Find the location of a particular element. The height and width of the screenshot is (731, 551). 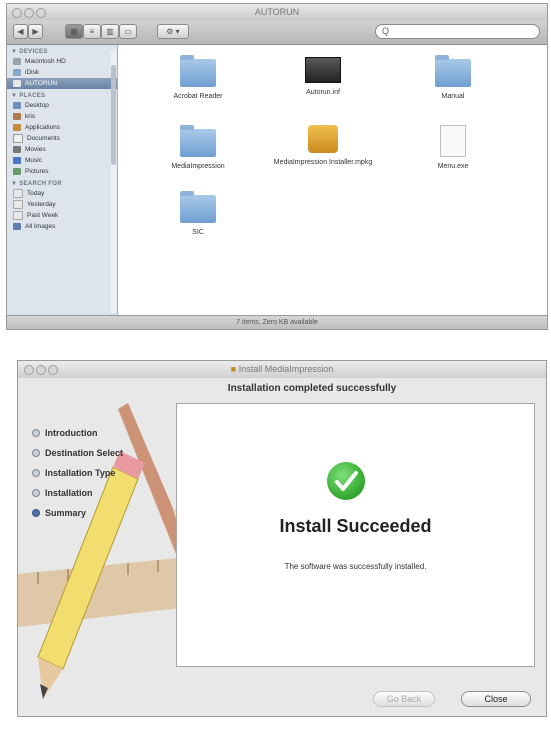

sidebar-item-macintosh-hd: Macintosh HD is located at coordinates (62, 61).